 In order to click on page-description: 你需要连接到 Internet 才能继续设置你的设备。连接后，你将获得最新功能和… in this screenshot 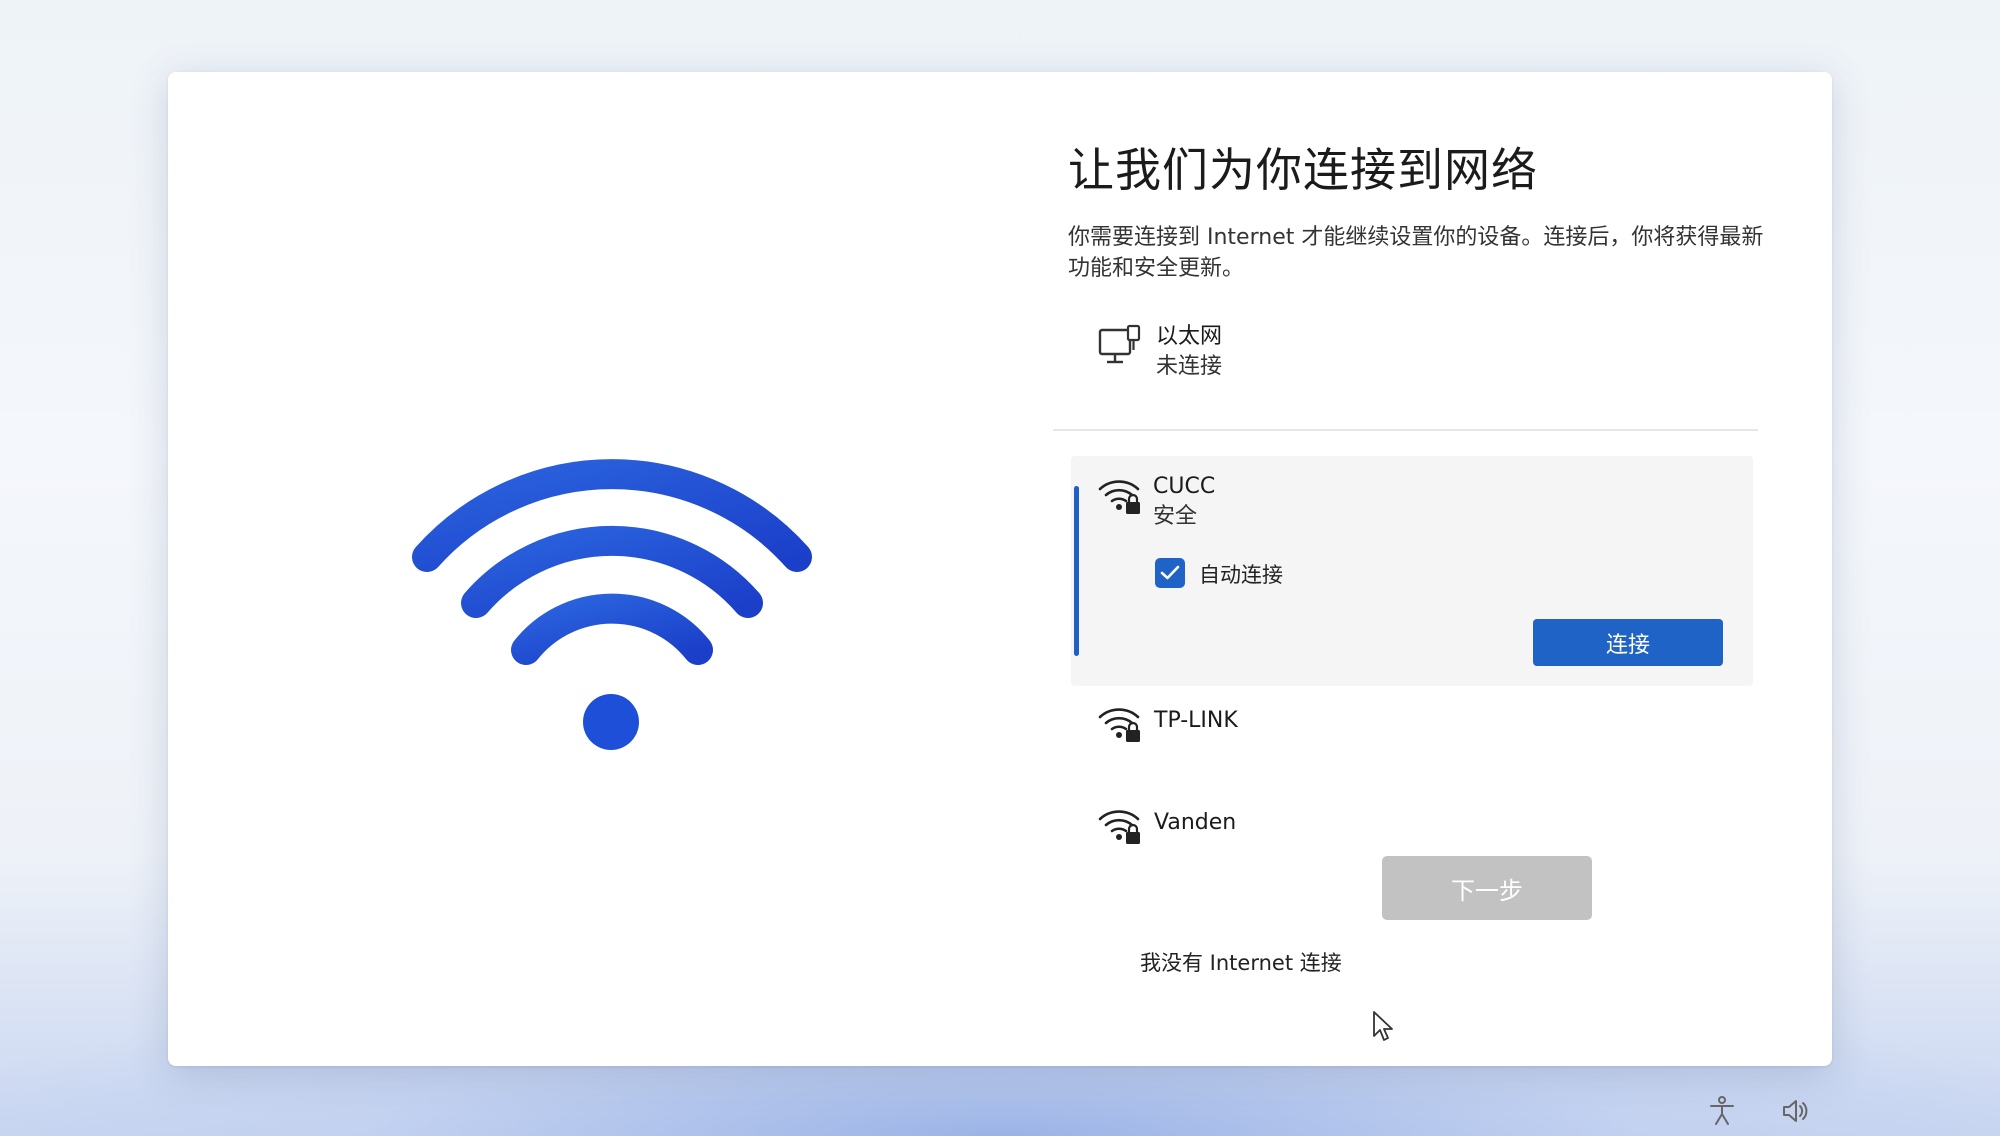, I will do `click(1416, 253)`.